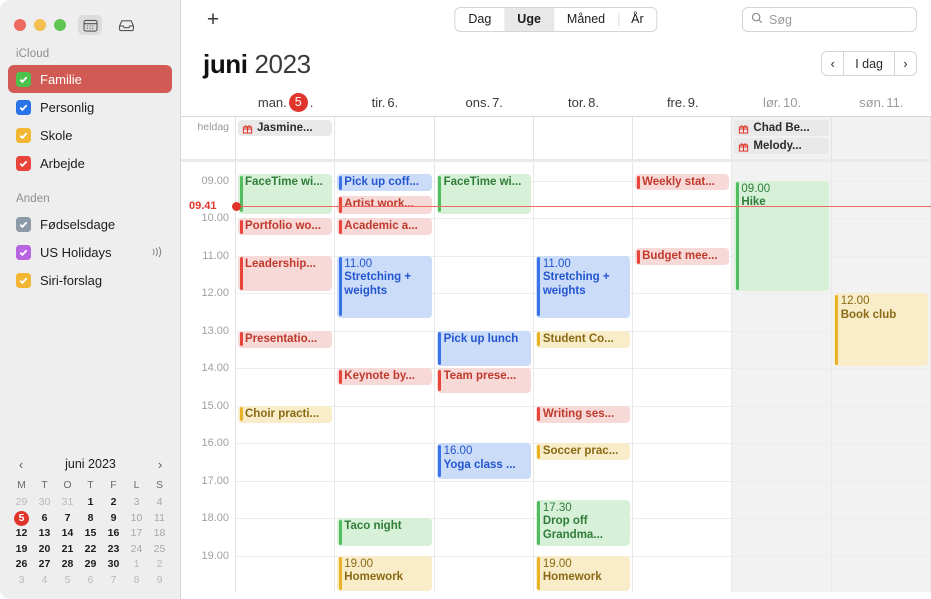 The image size is (931, 599). I want to click on calendar-event: Taco night, so click(384, 532).